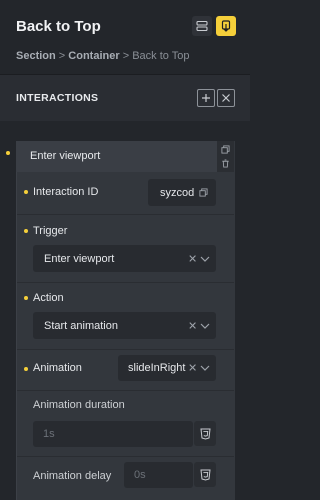 The width and height of the screenshot is (320, 500). What do you see at coordinates (48, 298) in the screenshot?
I see `action-label: Action` at bounding box center [48, 298].